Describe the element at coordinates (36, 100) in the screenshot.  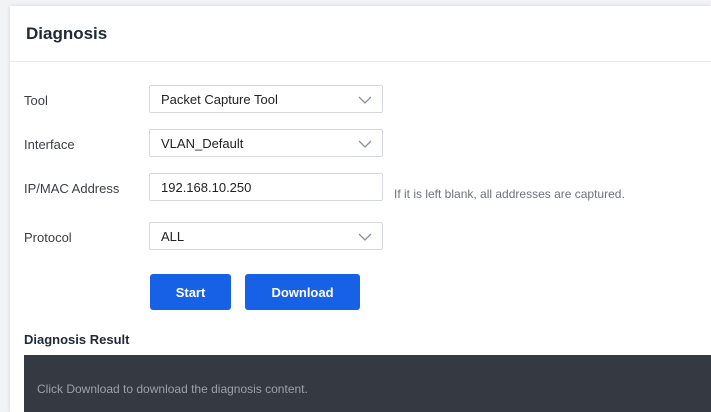
I see `tool-label: Tool` at that location.